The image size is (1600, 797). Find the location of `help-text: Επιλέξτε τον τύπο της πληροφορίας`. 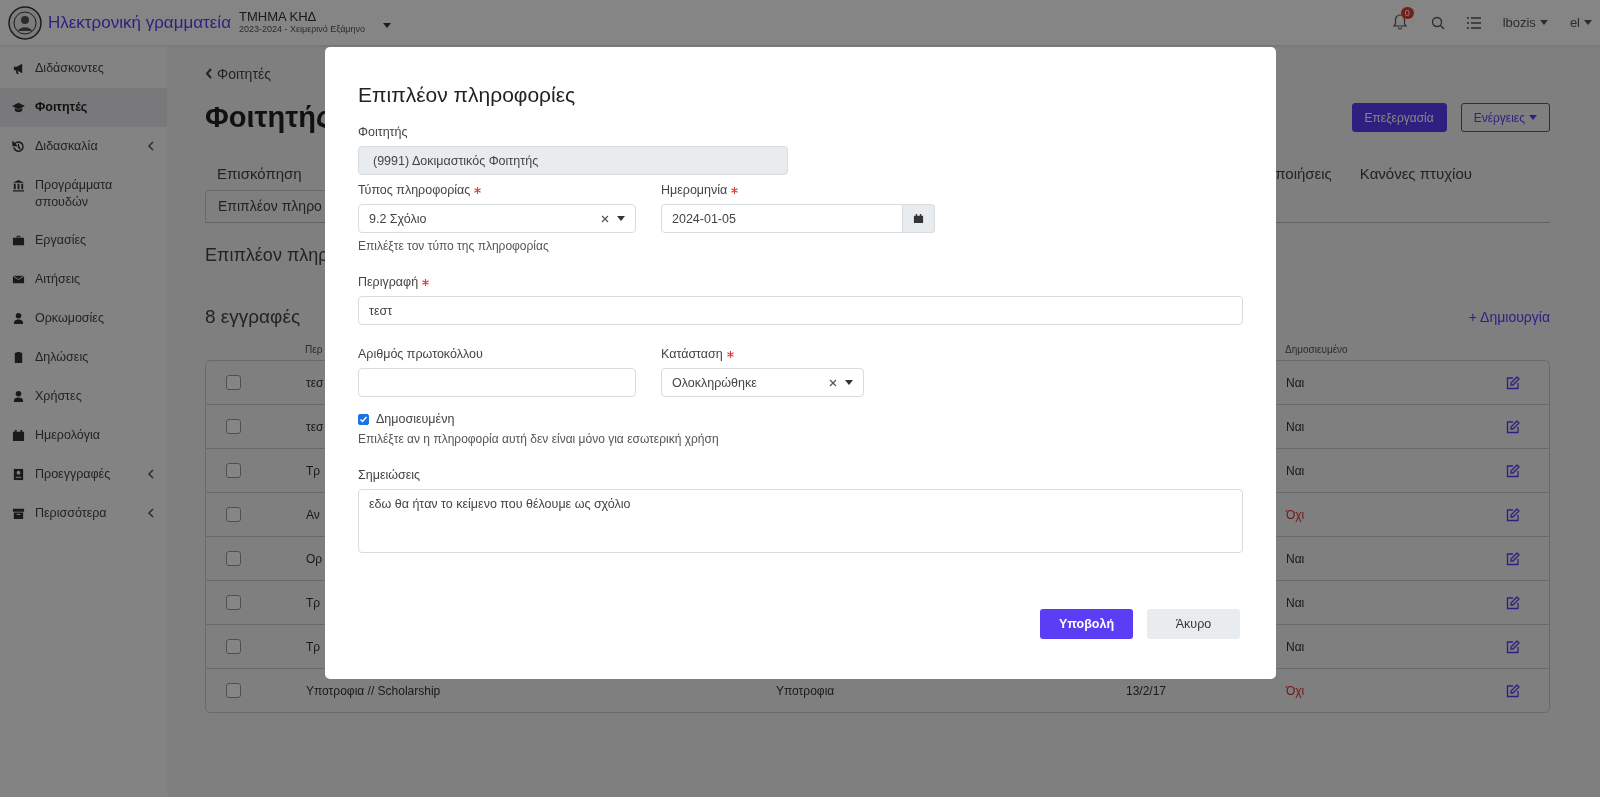

help-text: Επιλέξτε τον τύπο της πληροφορίας is located at coordinates (454, 246).